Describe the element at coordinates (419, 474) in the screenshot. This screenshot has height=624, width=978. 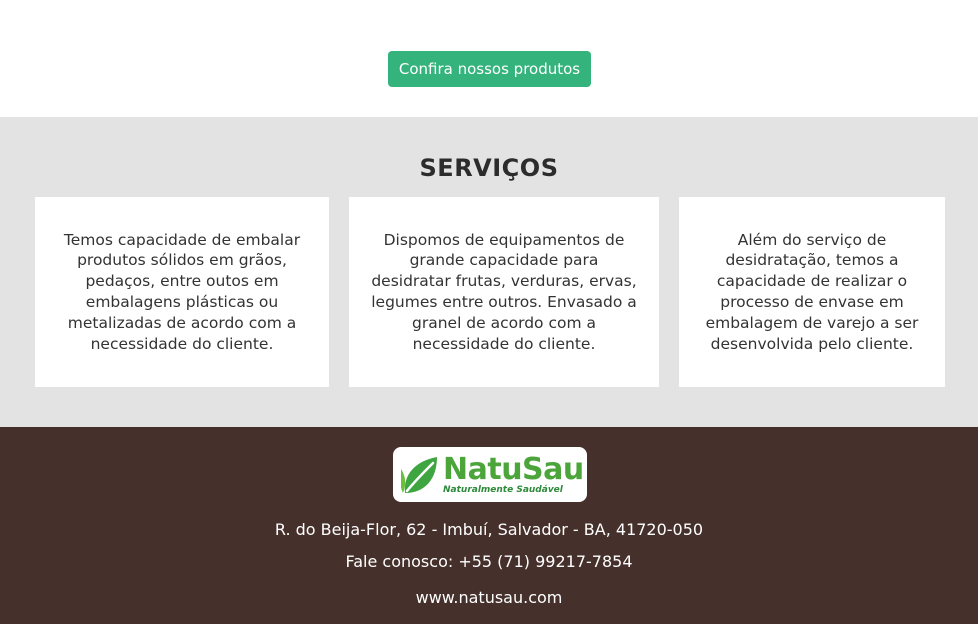
I see `leaf-icon` at that location.